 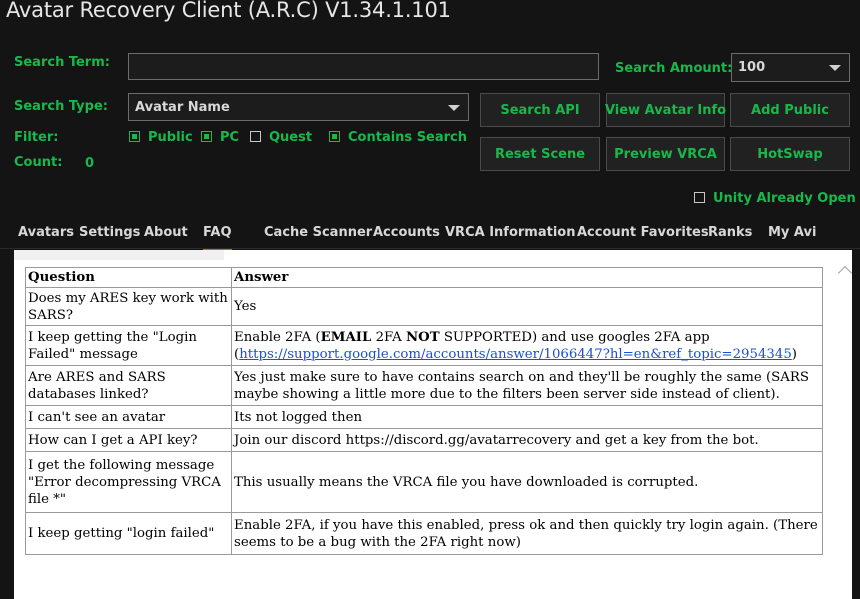 What do you see at coordinates (119, 255) in the screenshot?
I see `horizontal-strip` at bounding box center [119, 255].